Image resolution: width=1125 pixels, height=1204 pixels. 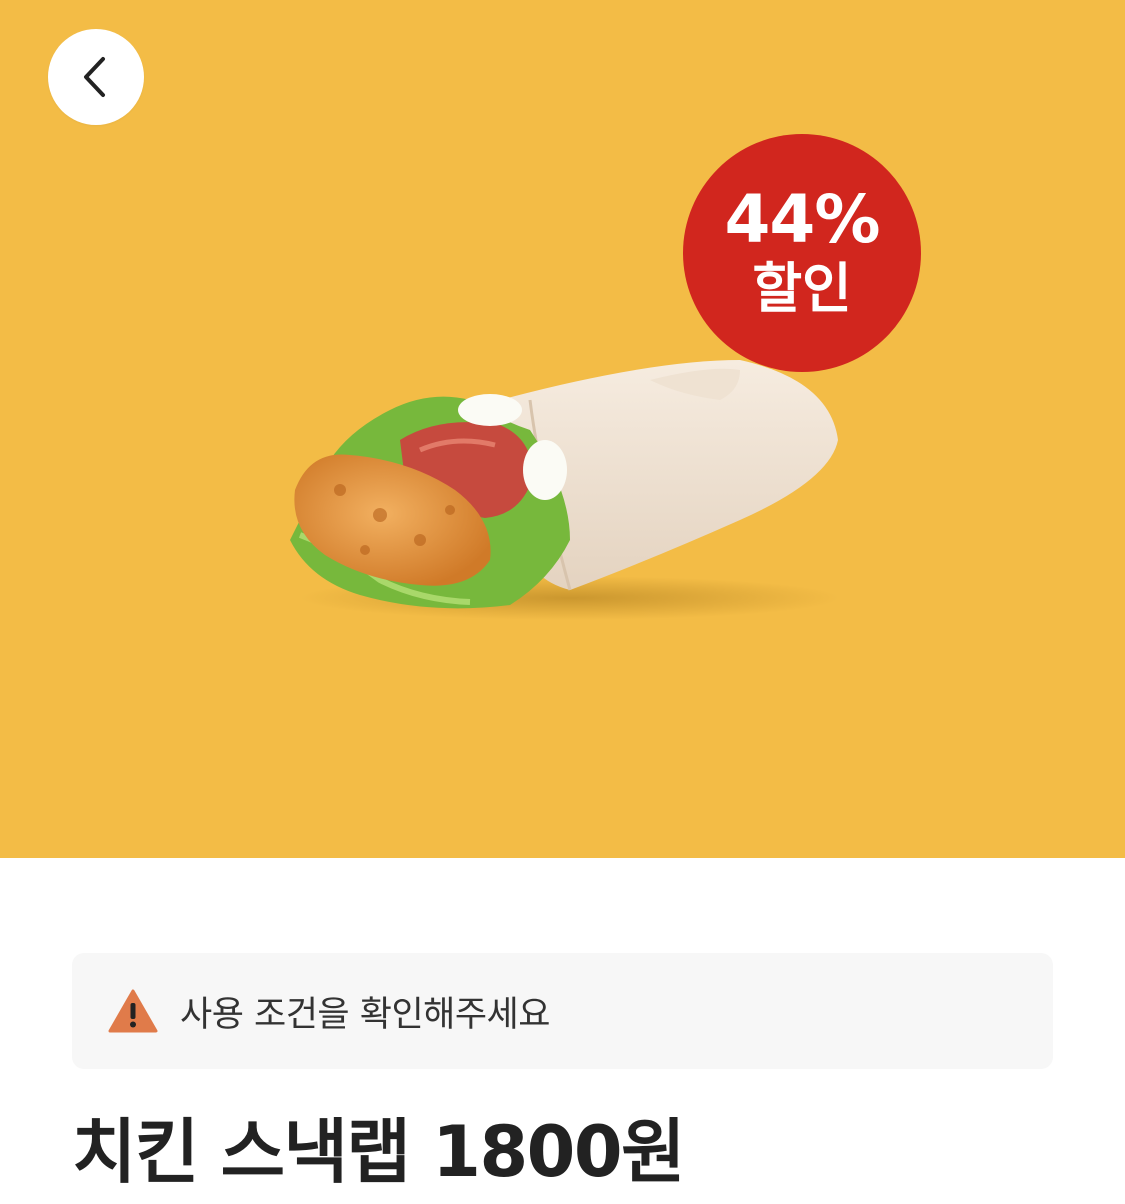 I want to click on back-button, so click(x=96, y=77).